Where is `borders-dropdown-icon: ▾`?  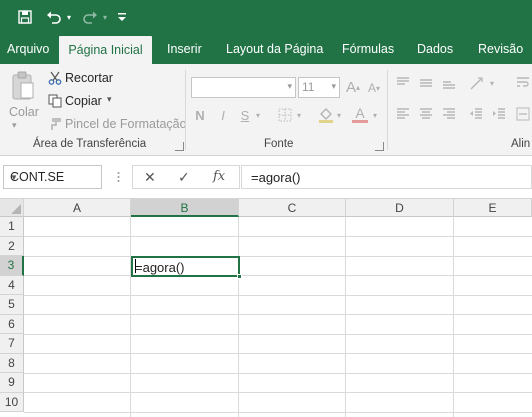
borders-dropdown-icon: ▾ is located at coordinates (299, 115).